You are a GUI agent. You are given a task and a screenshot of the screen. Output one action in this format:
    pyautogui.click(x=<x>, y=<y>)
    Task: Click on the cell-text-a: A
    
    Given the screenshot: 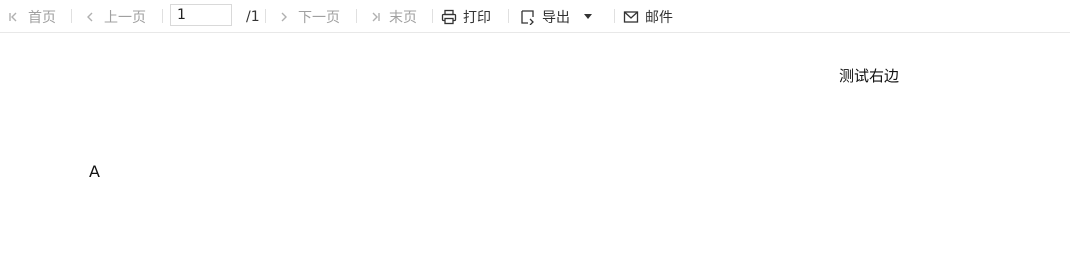 What is the action you would take?
    pyautogui.click(x=94, y=171)
    